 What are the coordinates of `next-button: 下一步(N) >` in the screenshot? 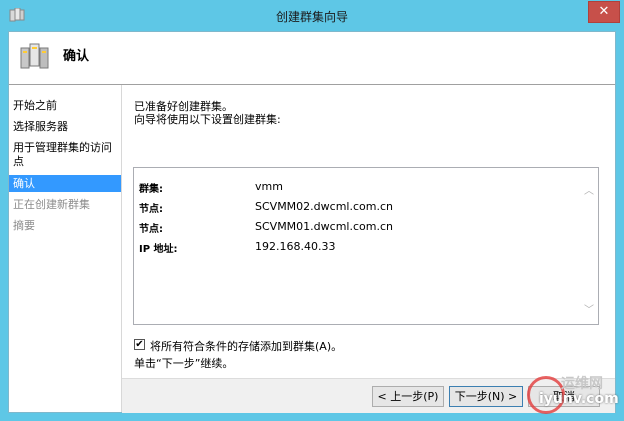 It's located at (486, 396).